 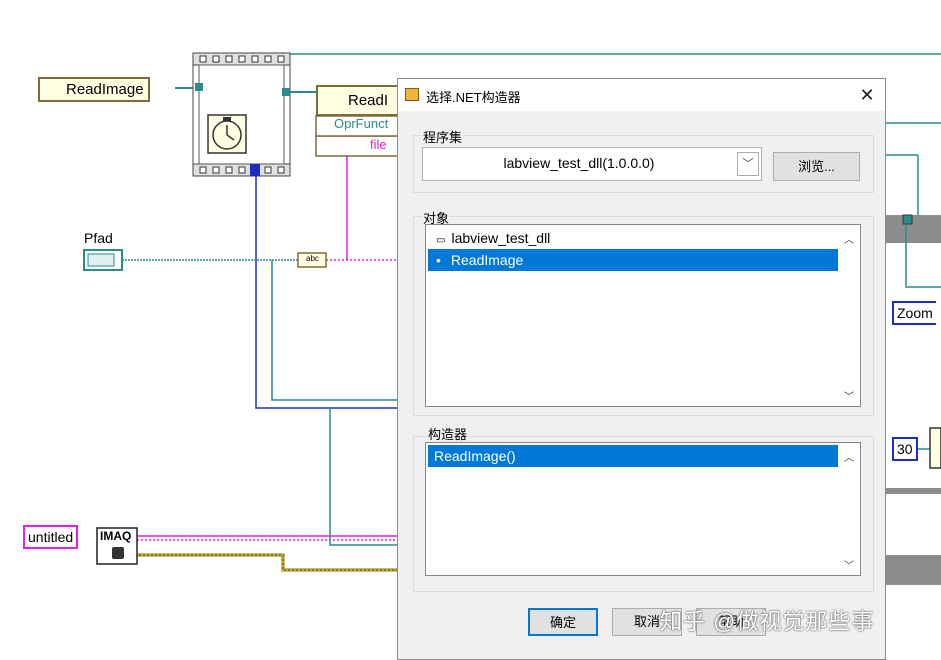 I want to click on untitled-constant: untitled, so click(x=51, y=537).